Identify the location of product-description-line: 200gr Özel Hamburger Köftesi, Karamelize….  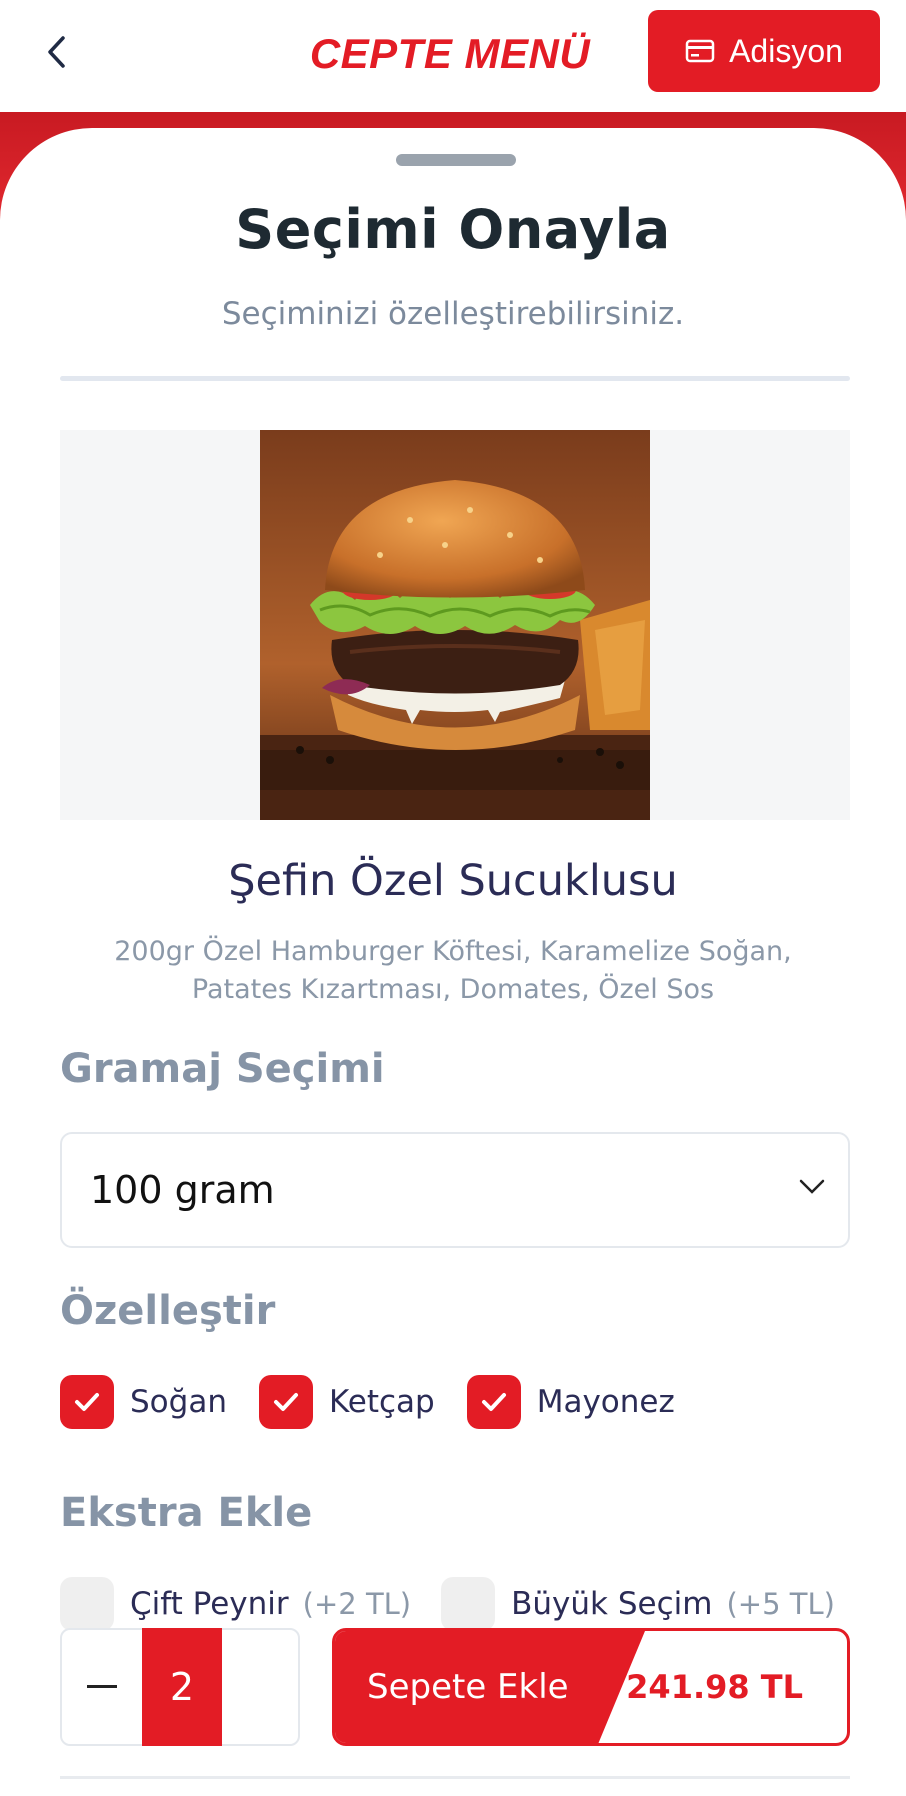
(453, 951).